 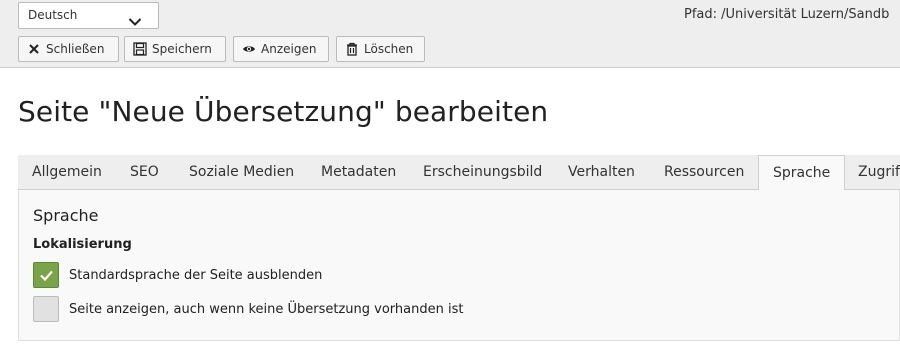 What do you see at coordinates (34, 49) in the screenshot?
I see `x-icon` at bounding box center [34, 49].